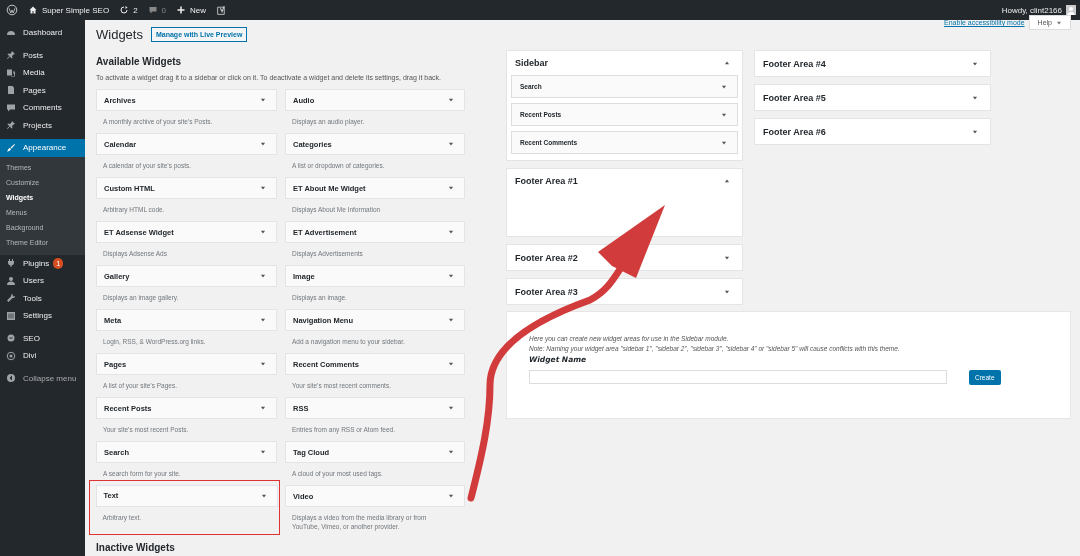 The height and width of the screenshot is (556, 1080). Describe the element at coordinates (42, 125) in the screenshot. I see `menu-item: Projects` at that location.